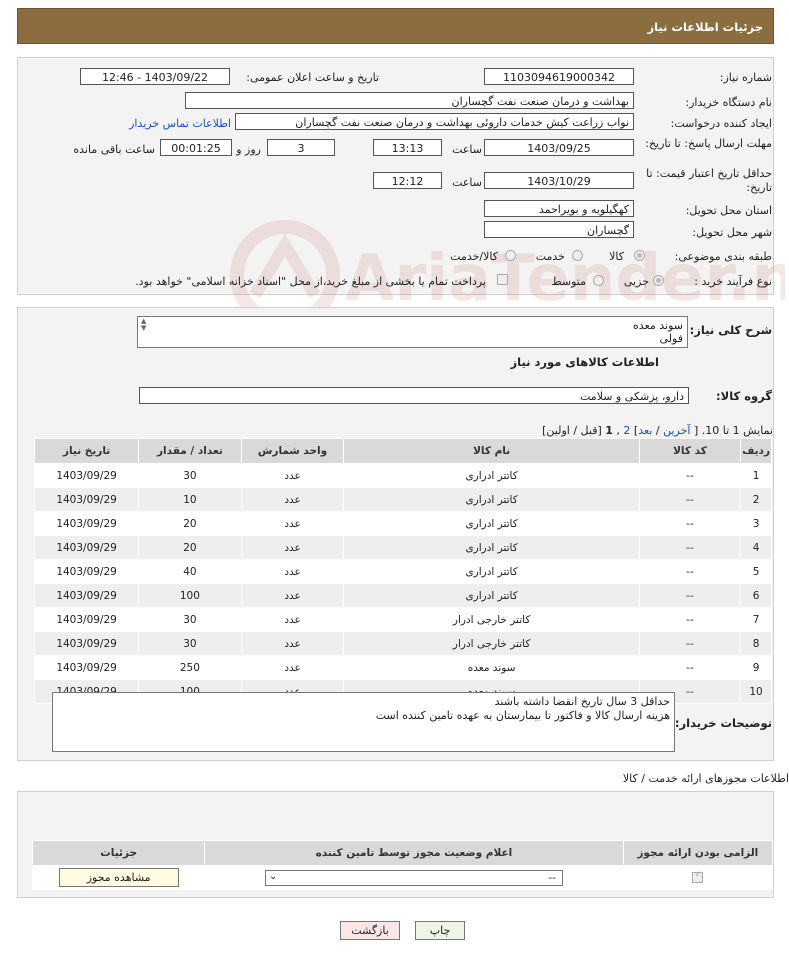 This screenshot has height=957, width=789. What do you see at coordinates (723, 723) in the screenshot?
I see `buyer-notes-label: توضیحات خریدار:` at bounding box center [723, 723].